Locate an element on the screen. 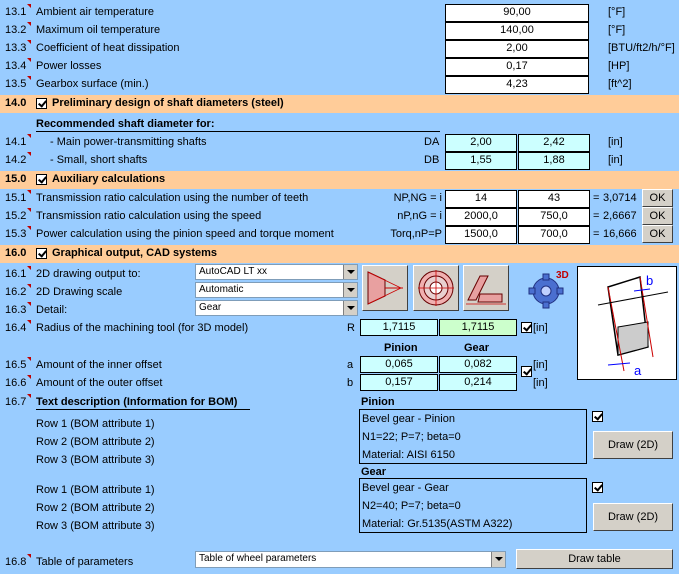 The image size is (679, 574). bom-gear-row-1: Bevel gear - Gear is located at coordinates (473, 488).